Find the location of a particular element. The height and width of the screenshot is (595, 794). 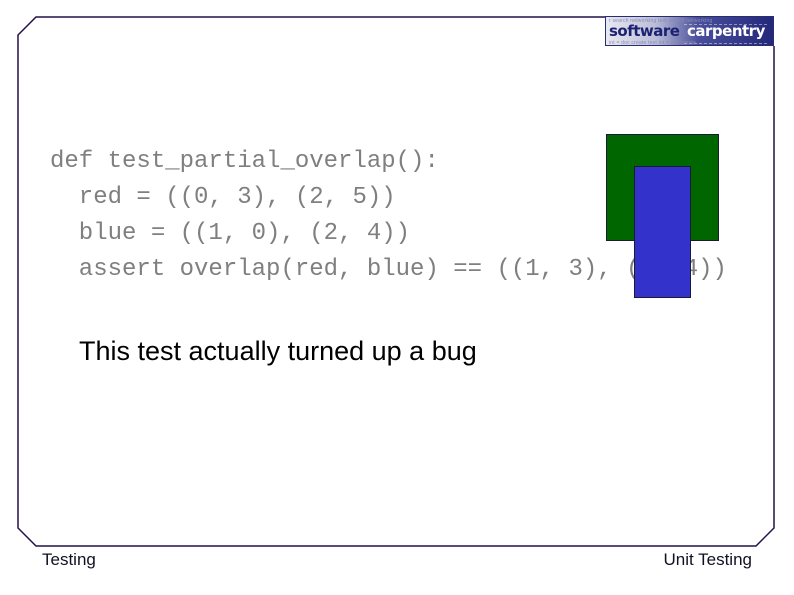

bullet-text: This test actually turned up a bug is located at coordinates (278, 351).